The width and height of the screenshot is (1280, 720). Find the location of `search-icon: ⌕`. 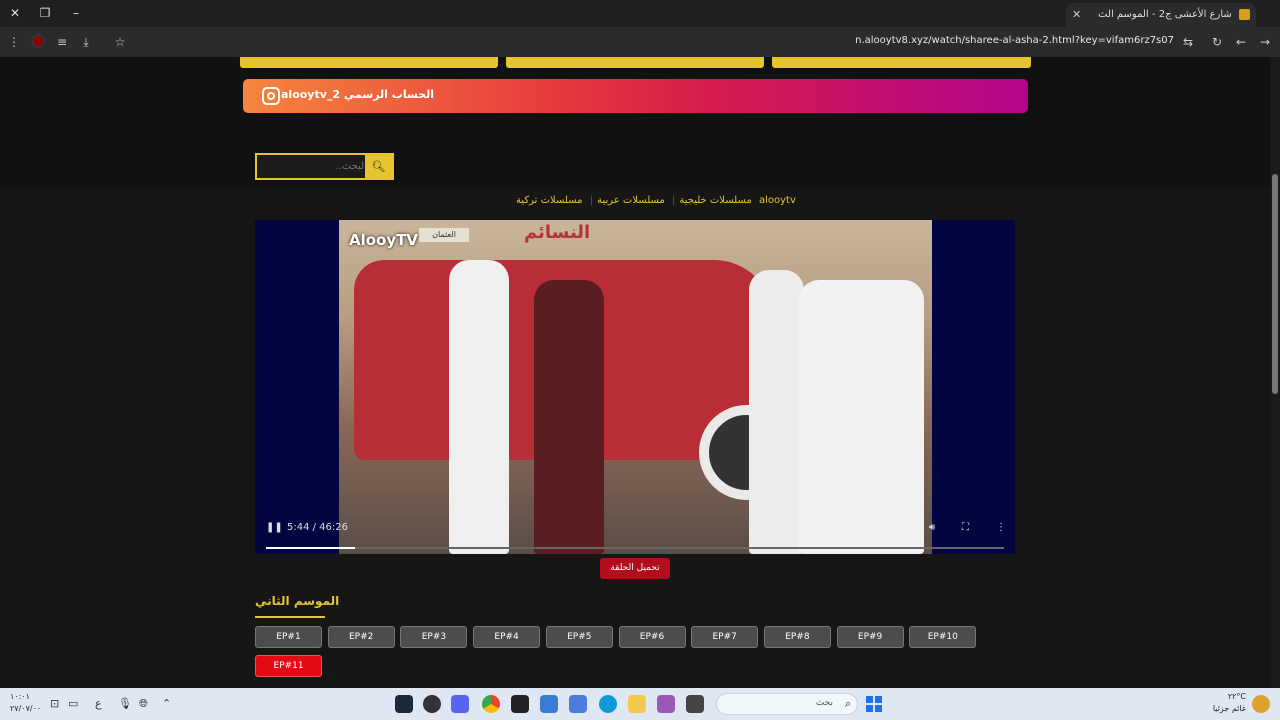

search-icon: ⌕ is located at coordinates (847, 703).